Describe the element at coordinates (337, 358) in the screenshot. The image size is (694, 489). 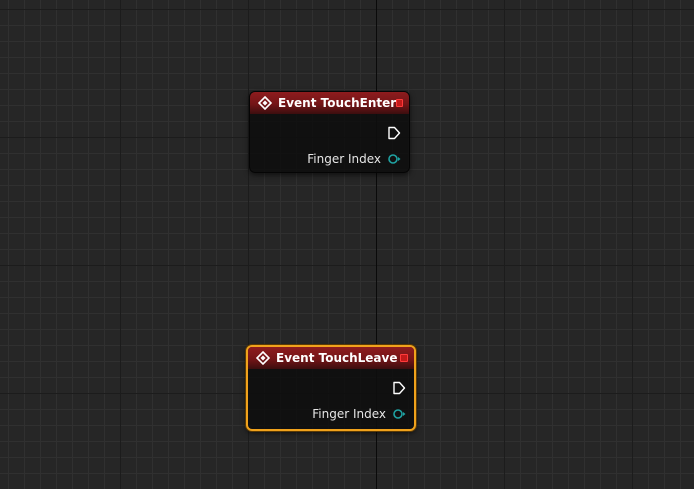
I see `node-title: Event TouchLeave` at that location.